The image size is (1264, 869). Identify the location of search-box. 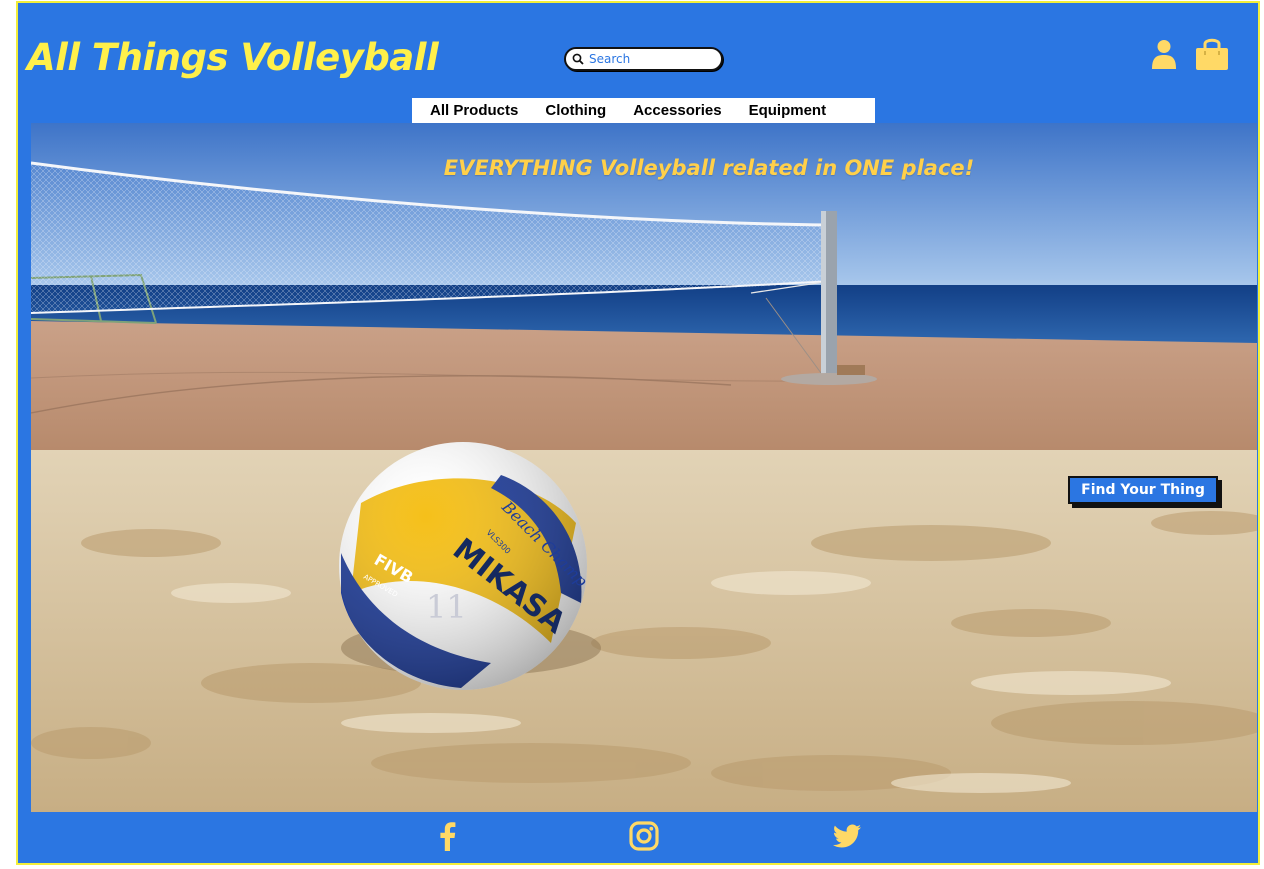
(643, 59).